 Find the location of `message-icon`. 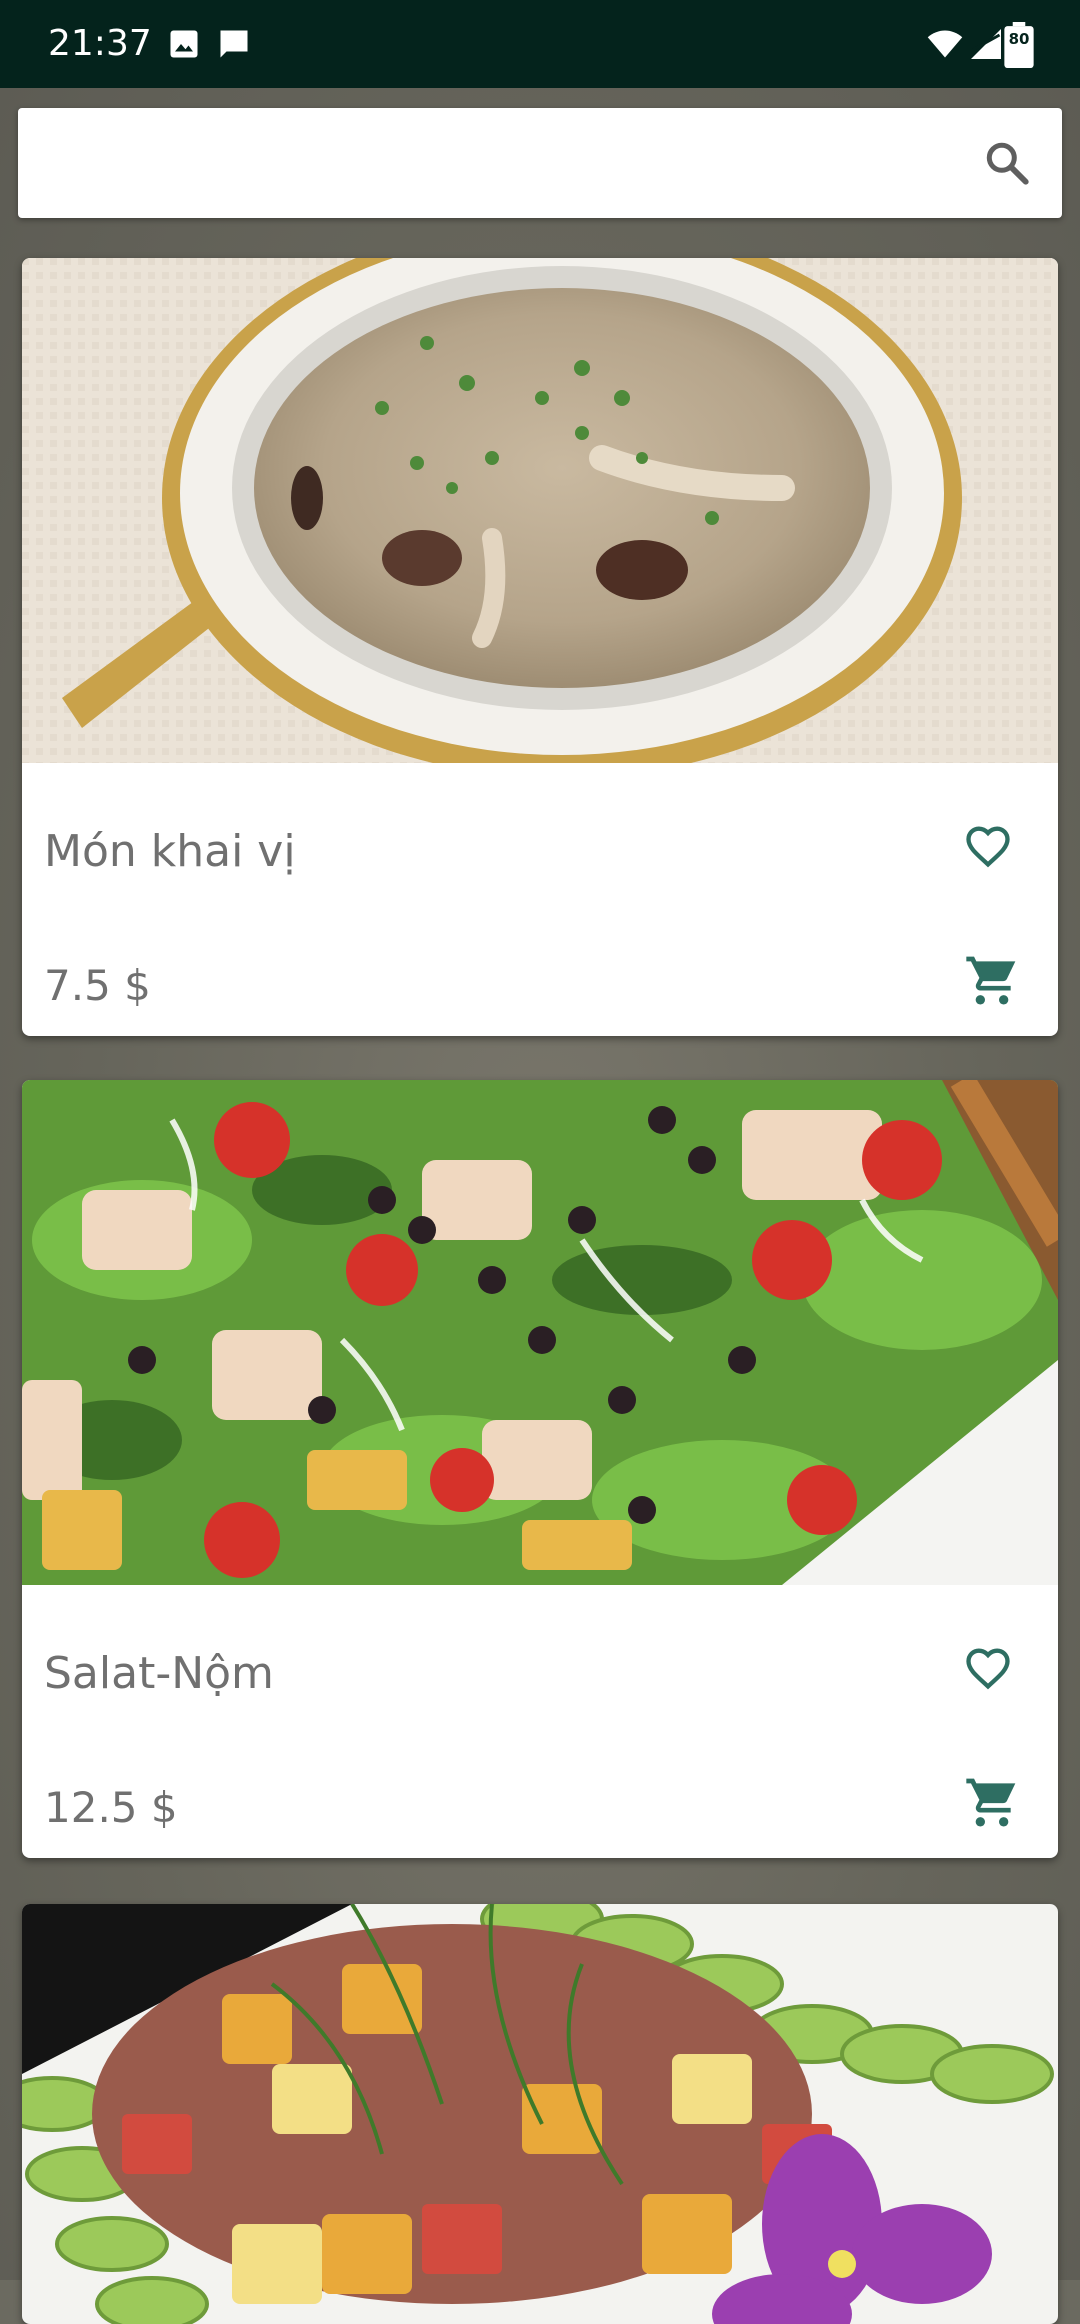

message-icon is located at coordinates (234, 44).